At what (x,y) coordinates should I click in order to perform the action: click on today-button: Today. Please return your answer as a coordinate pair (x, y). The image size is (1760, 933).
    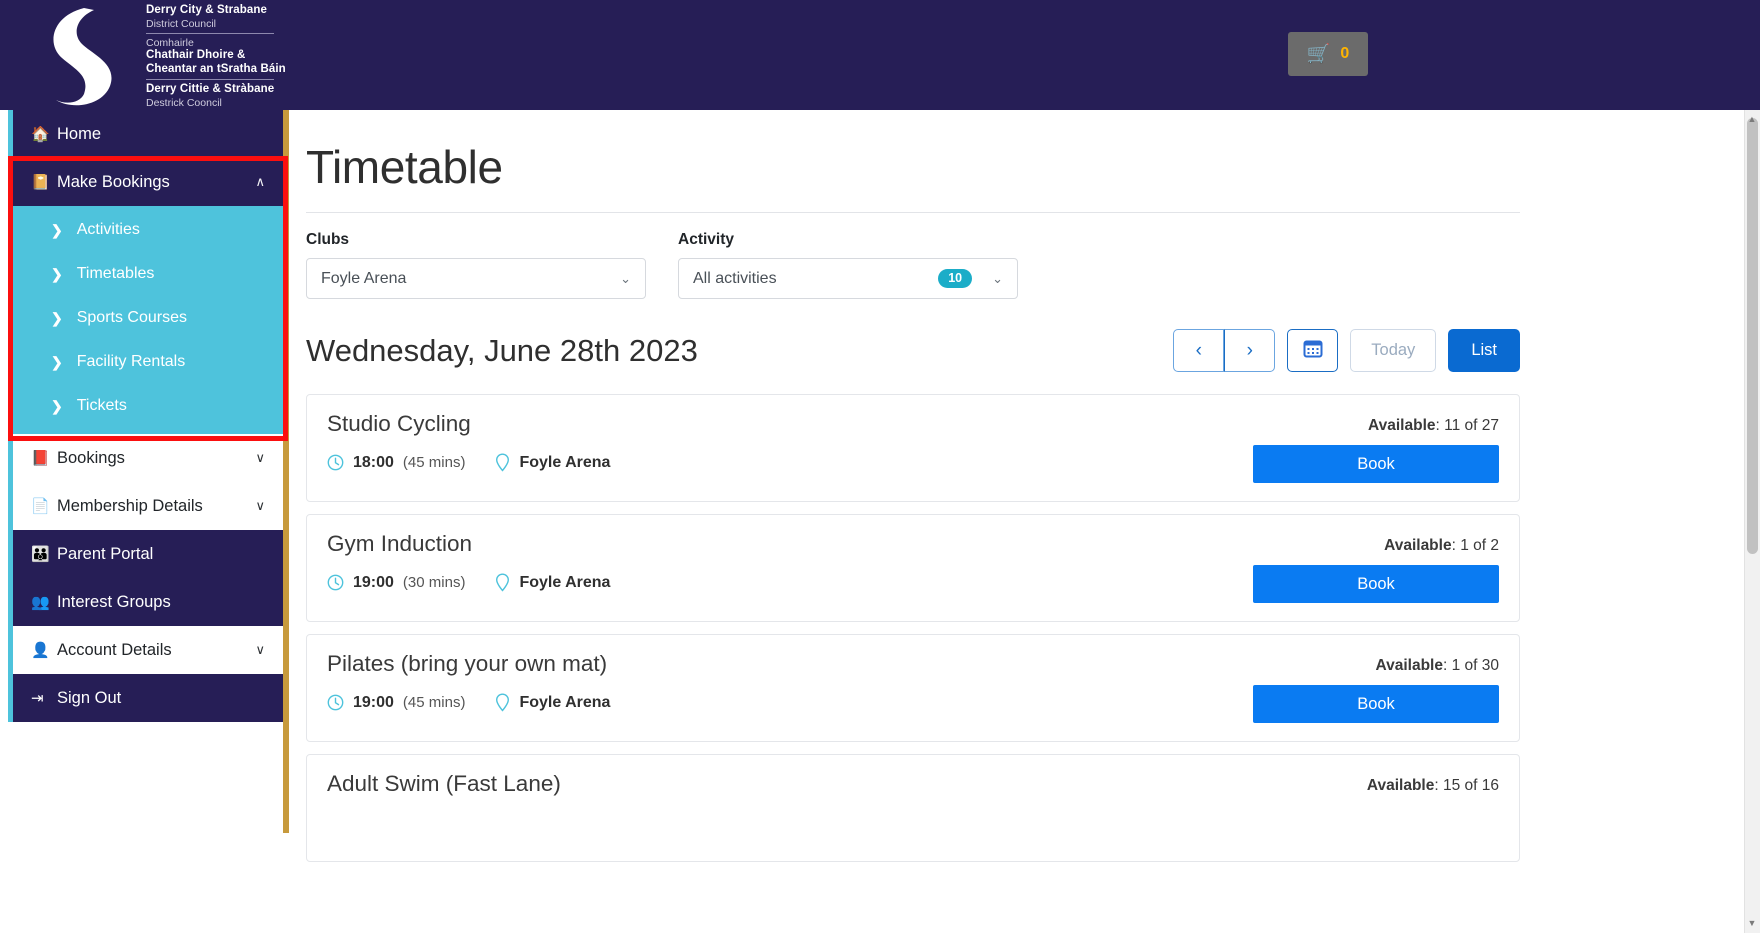
    Looking at the image, I should click on (1393, 350).